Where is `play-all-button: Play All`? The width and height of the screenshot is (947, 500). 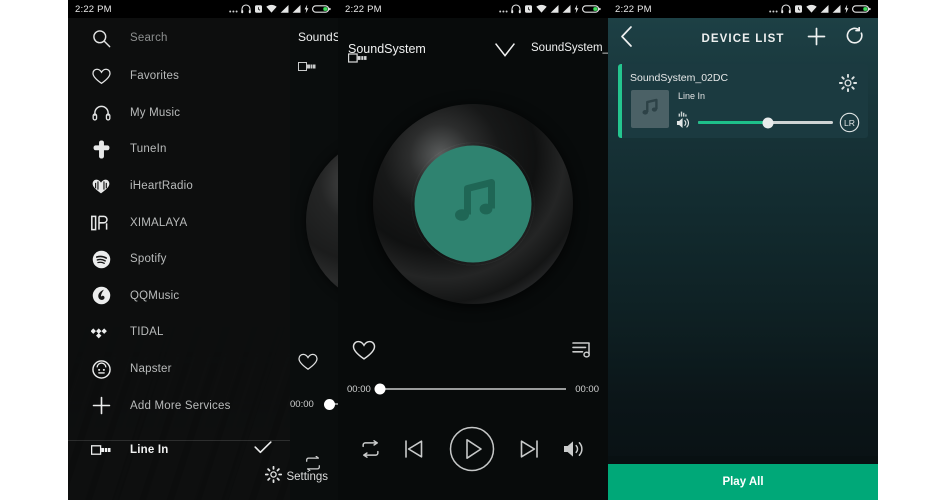 play-all-button: Play All is located at coordinates (743, 482).